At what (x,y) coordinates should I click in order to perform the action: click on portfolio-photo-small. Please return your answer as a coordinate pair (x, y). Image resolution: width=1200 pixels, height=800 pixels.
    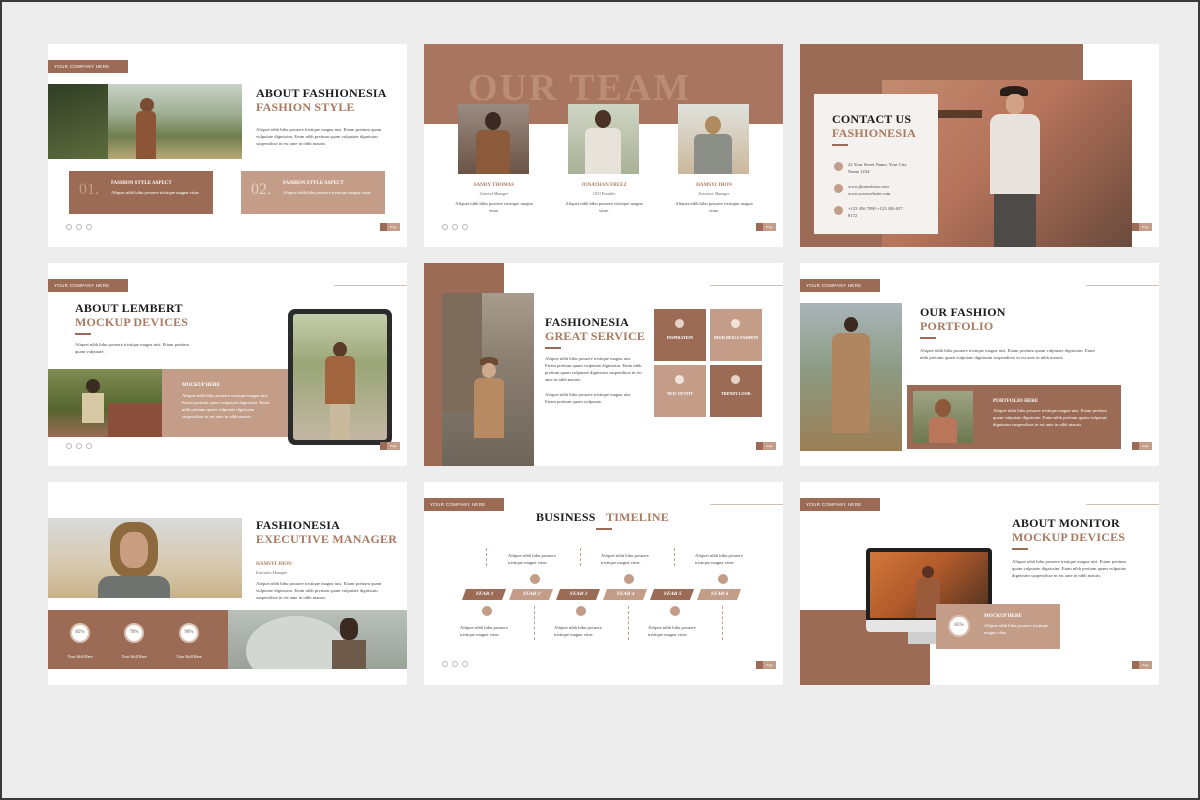
    Looking at the image, I should click on (943, 417).